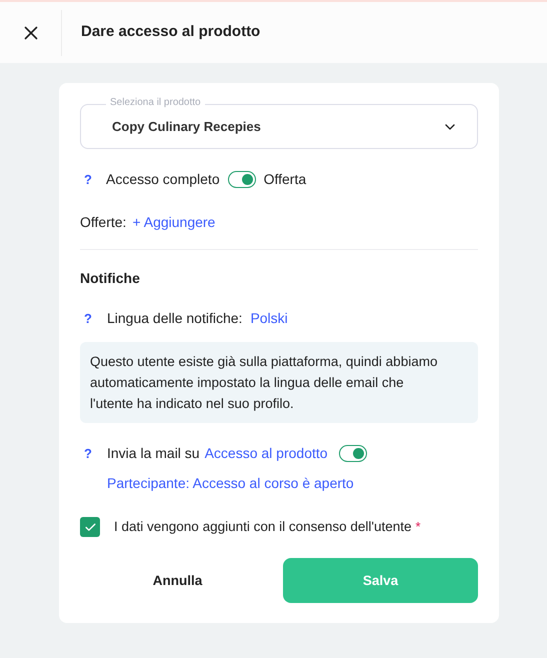 The height and width of the screenshot is (658, 547). I want to click on email-trigger-link: Accesso al prodotto, so click(266, 453).